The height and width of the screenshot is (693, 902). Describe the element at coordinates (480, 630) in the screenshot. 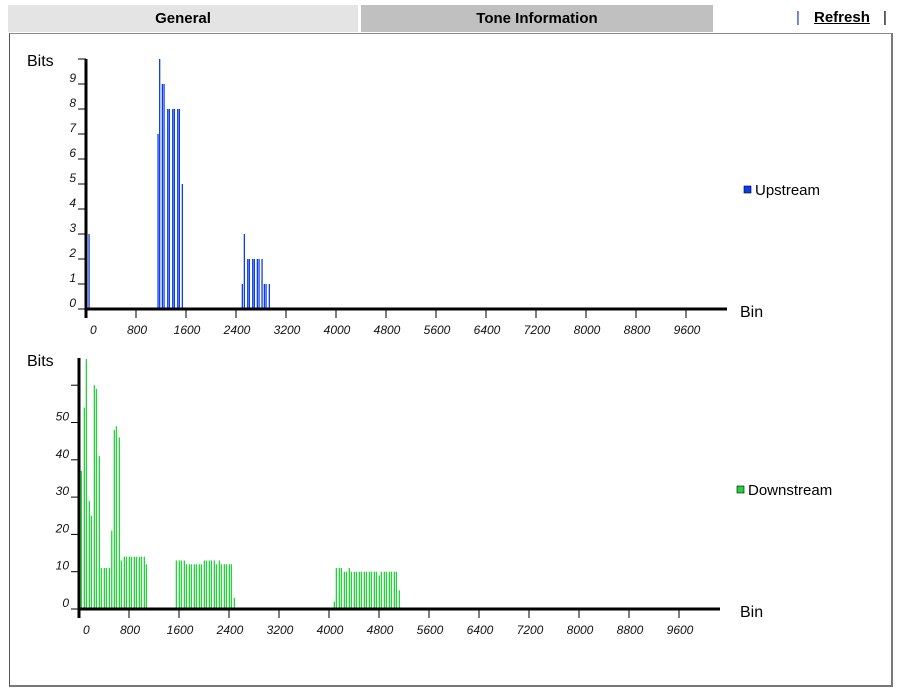

I see `downstream-x-tick-label: 6400` at that location.